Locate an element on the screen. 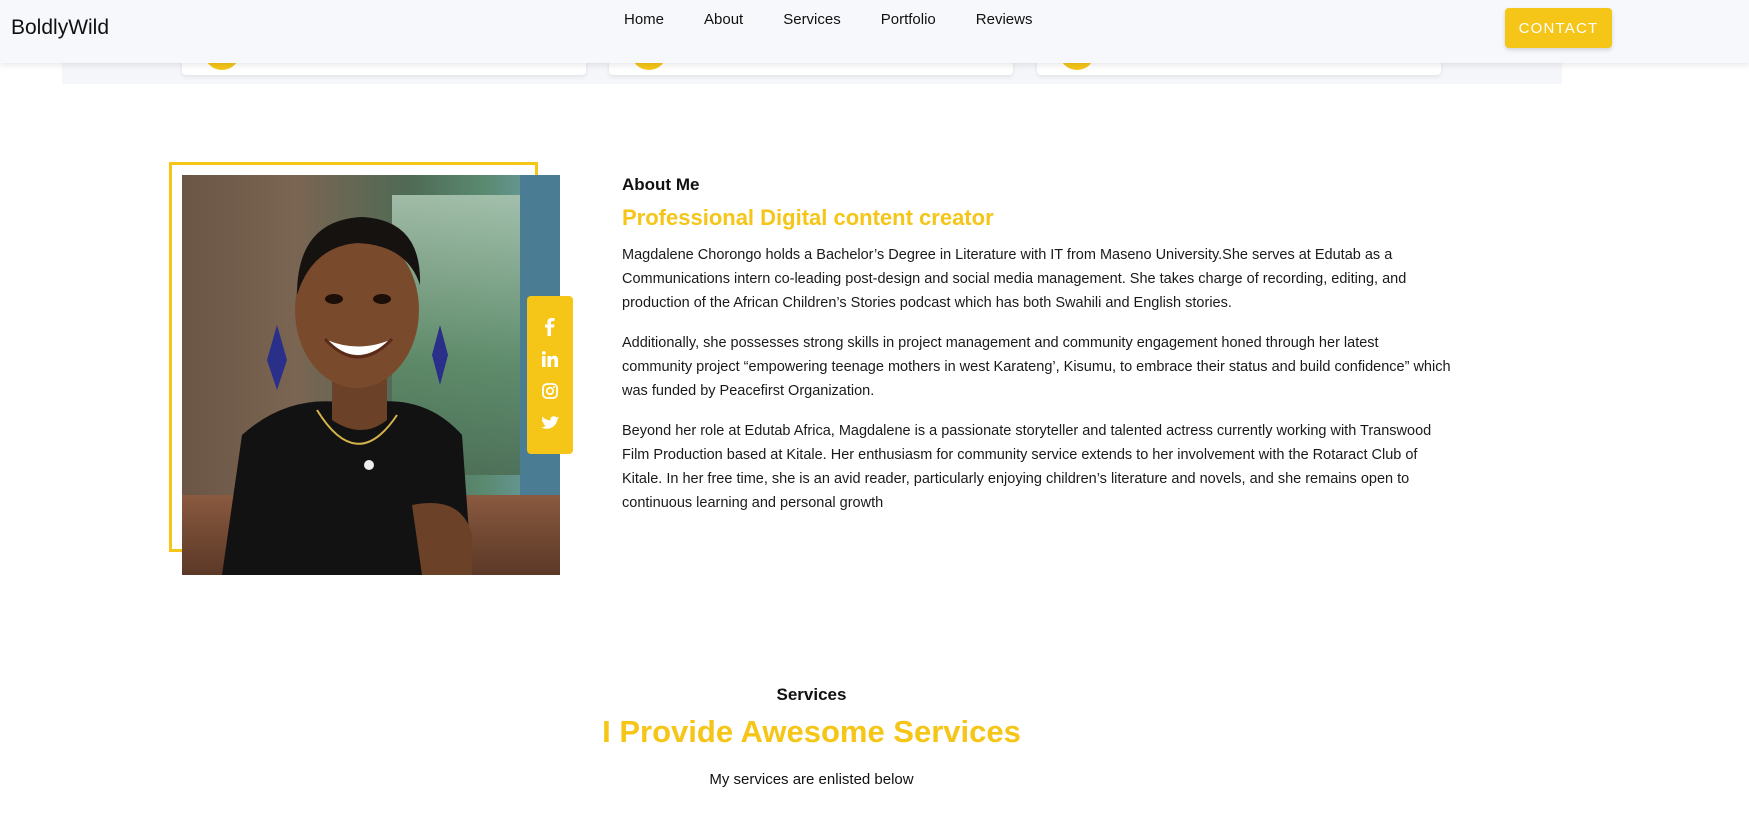 The height and width of the screenshot is (817, 1749). services-title: I Provide Awesome Services is located at coordinates (811, 731).